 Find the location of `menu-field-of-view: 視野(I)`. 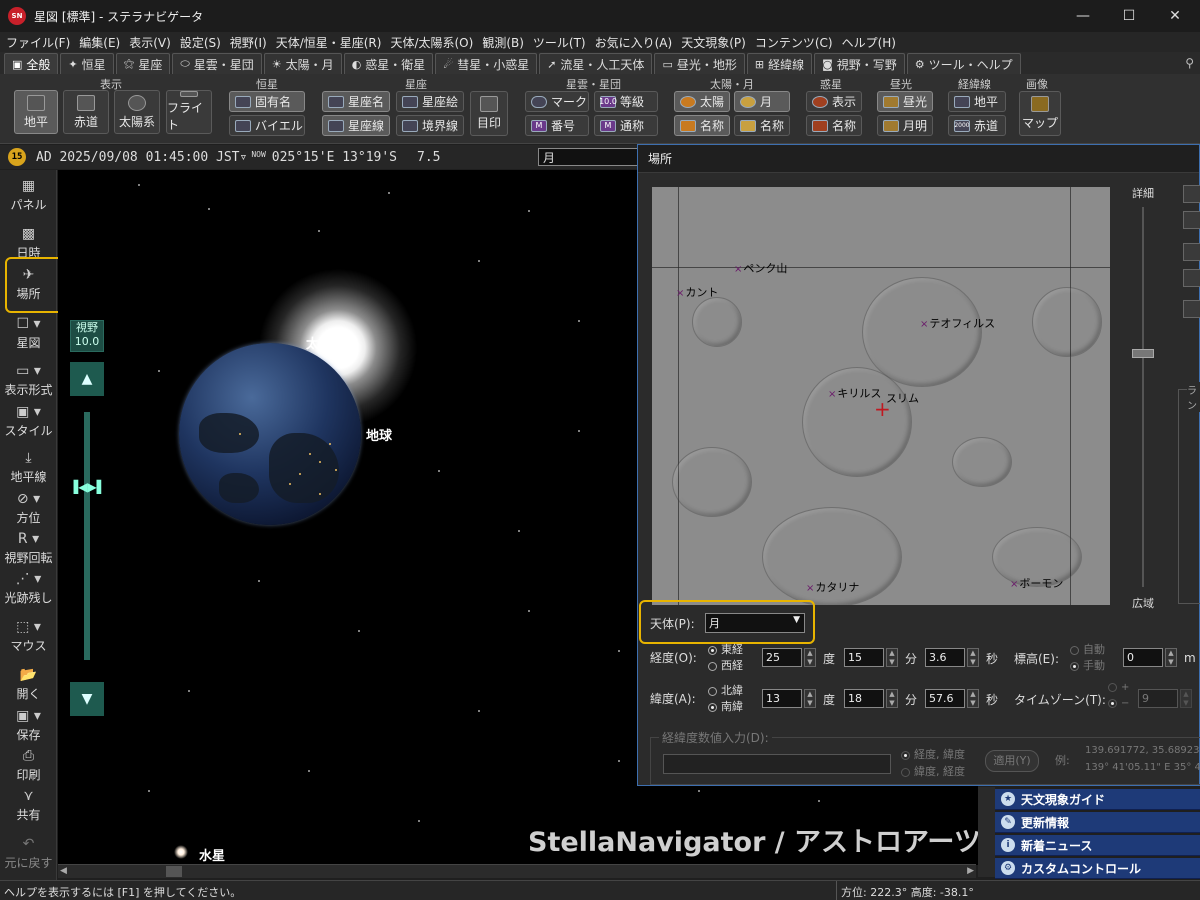

menu-field-of-view: 視野(I) is located at coordinates (248, 42).